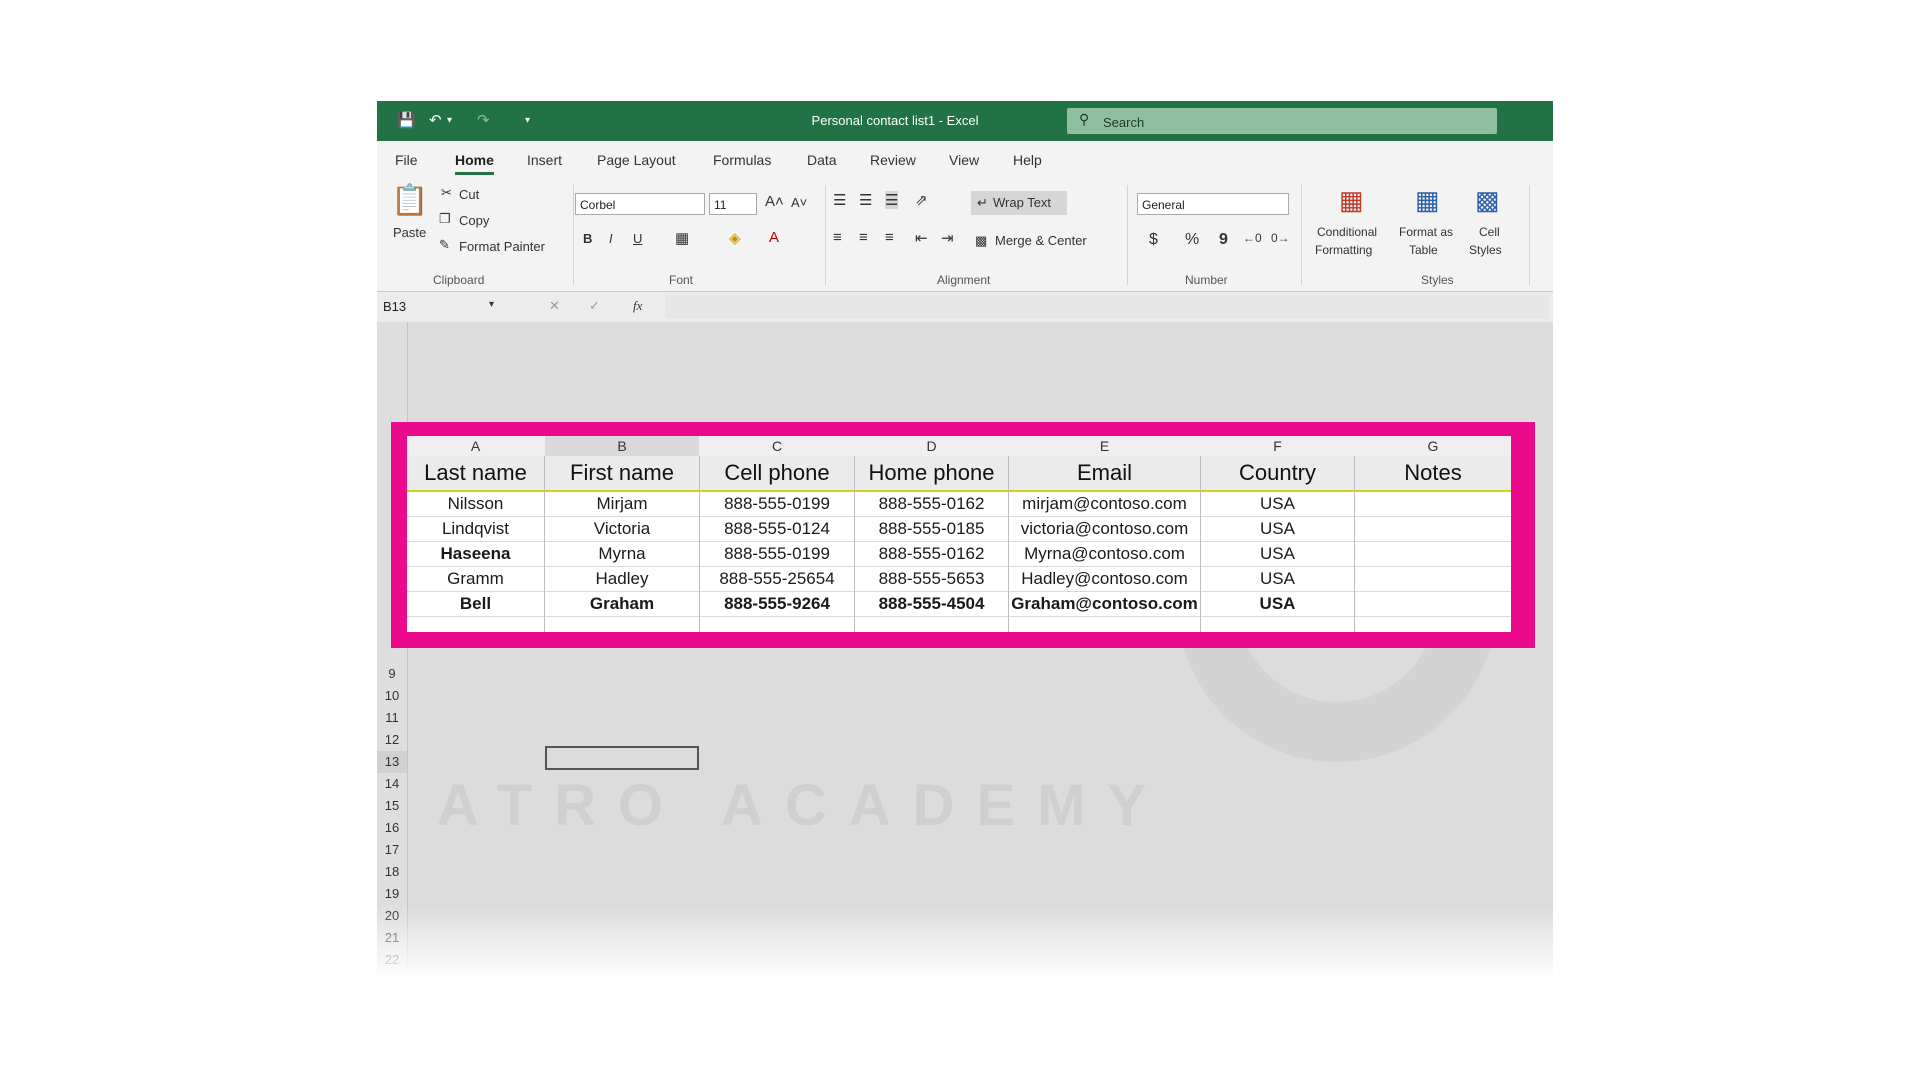 Image resolution: width=1920 pixels, height=1080 pixels. Describe the element at coordinates (409, 200) in the screenshot. I see `paste-icon: 📋` at that location.